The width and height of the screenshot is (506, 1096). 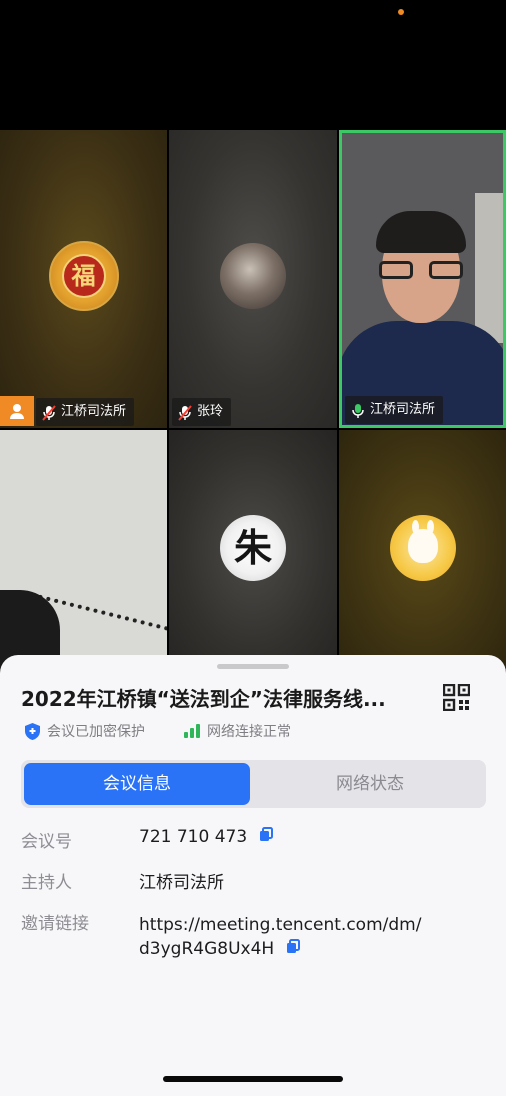 What do you see at coordinates (32, 731) in the screenshot?
I see `shield-icon` at bounding box center [32, 731].